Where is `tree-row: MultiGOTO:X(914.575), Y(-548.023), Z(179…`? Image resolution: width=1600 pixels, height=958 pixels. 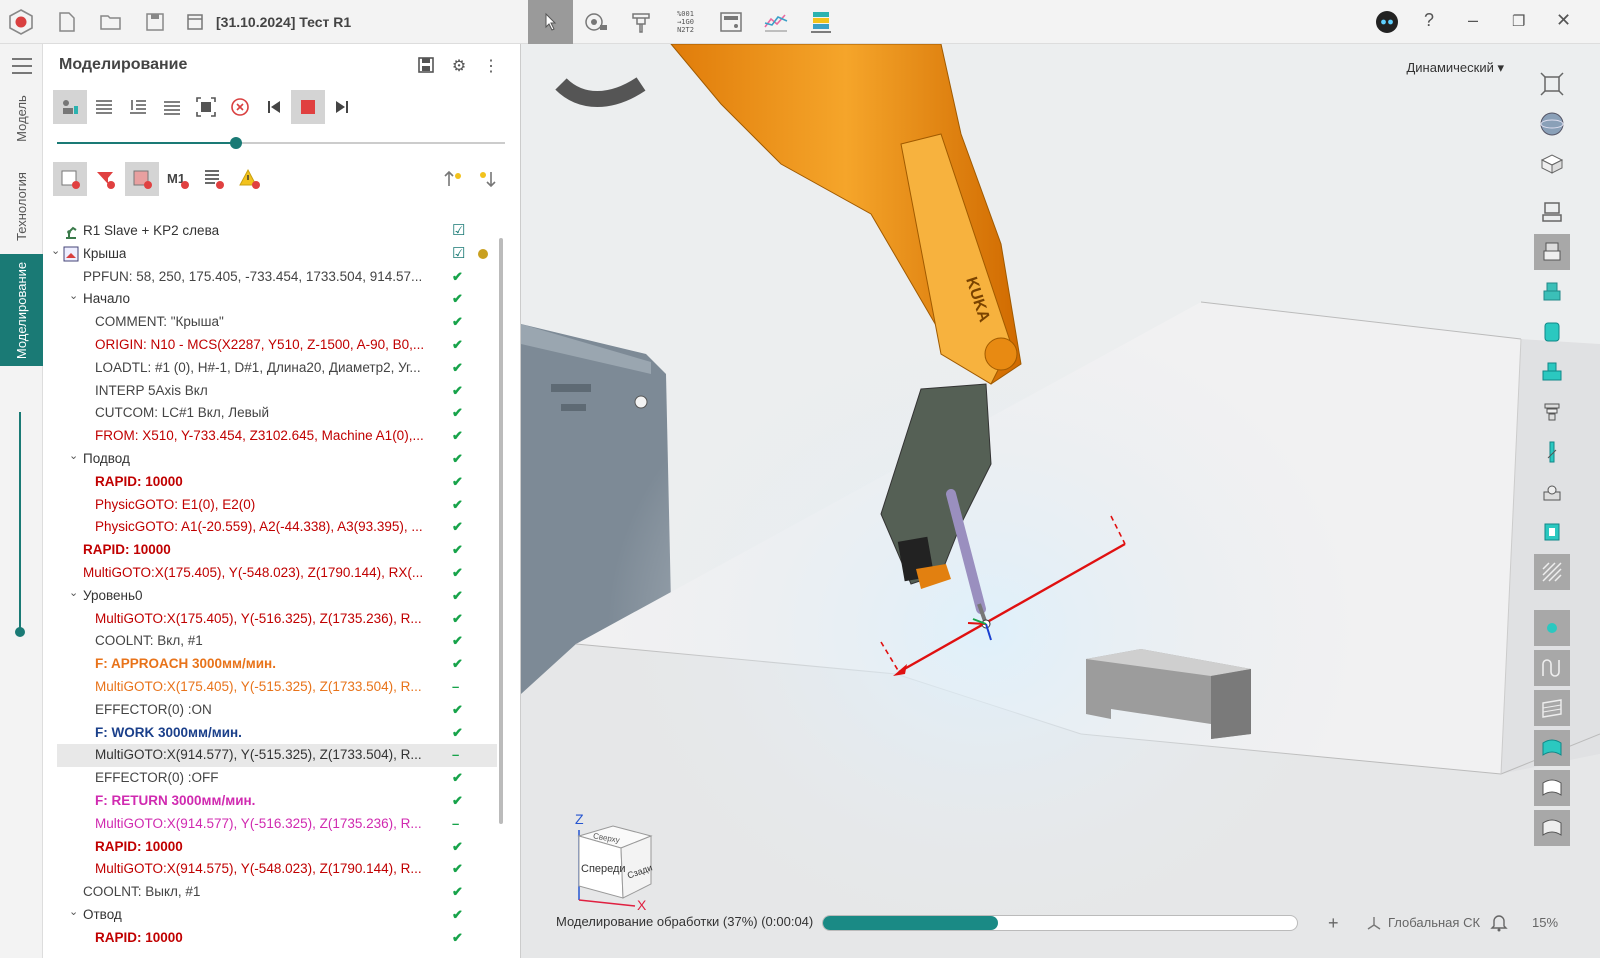
tree-row: MultiGOTO:X(914.575), Y(-548.023), Z(179… is located at coordinates (277, 869).